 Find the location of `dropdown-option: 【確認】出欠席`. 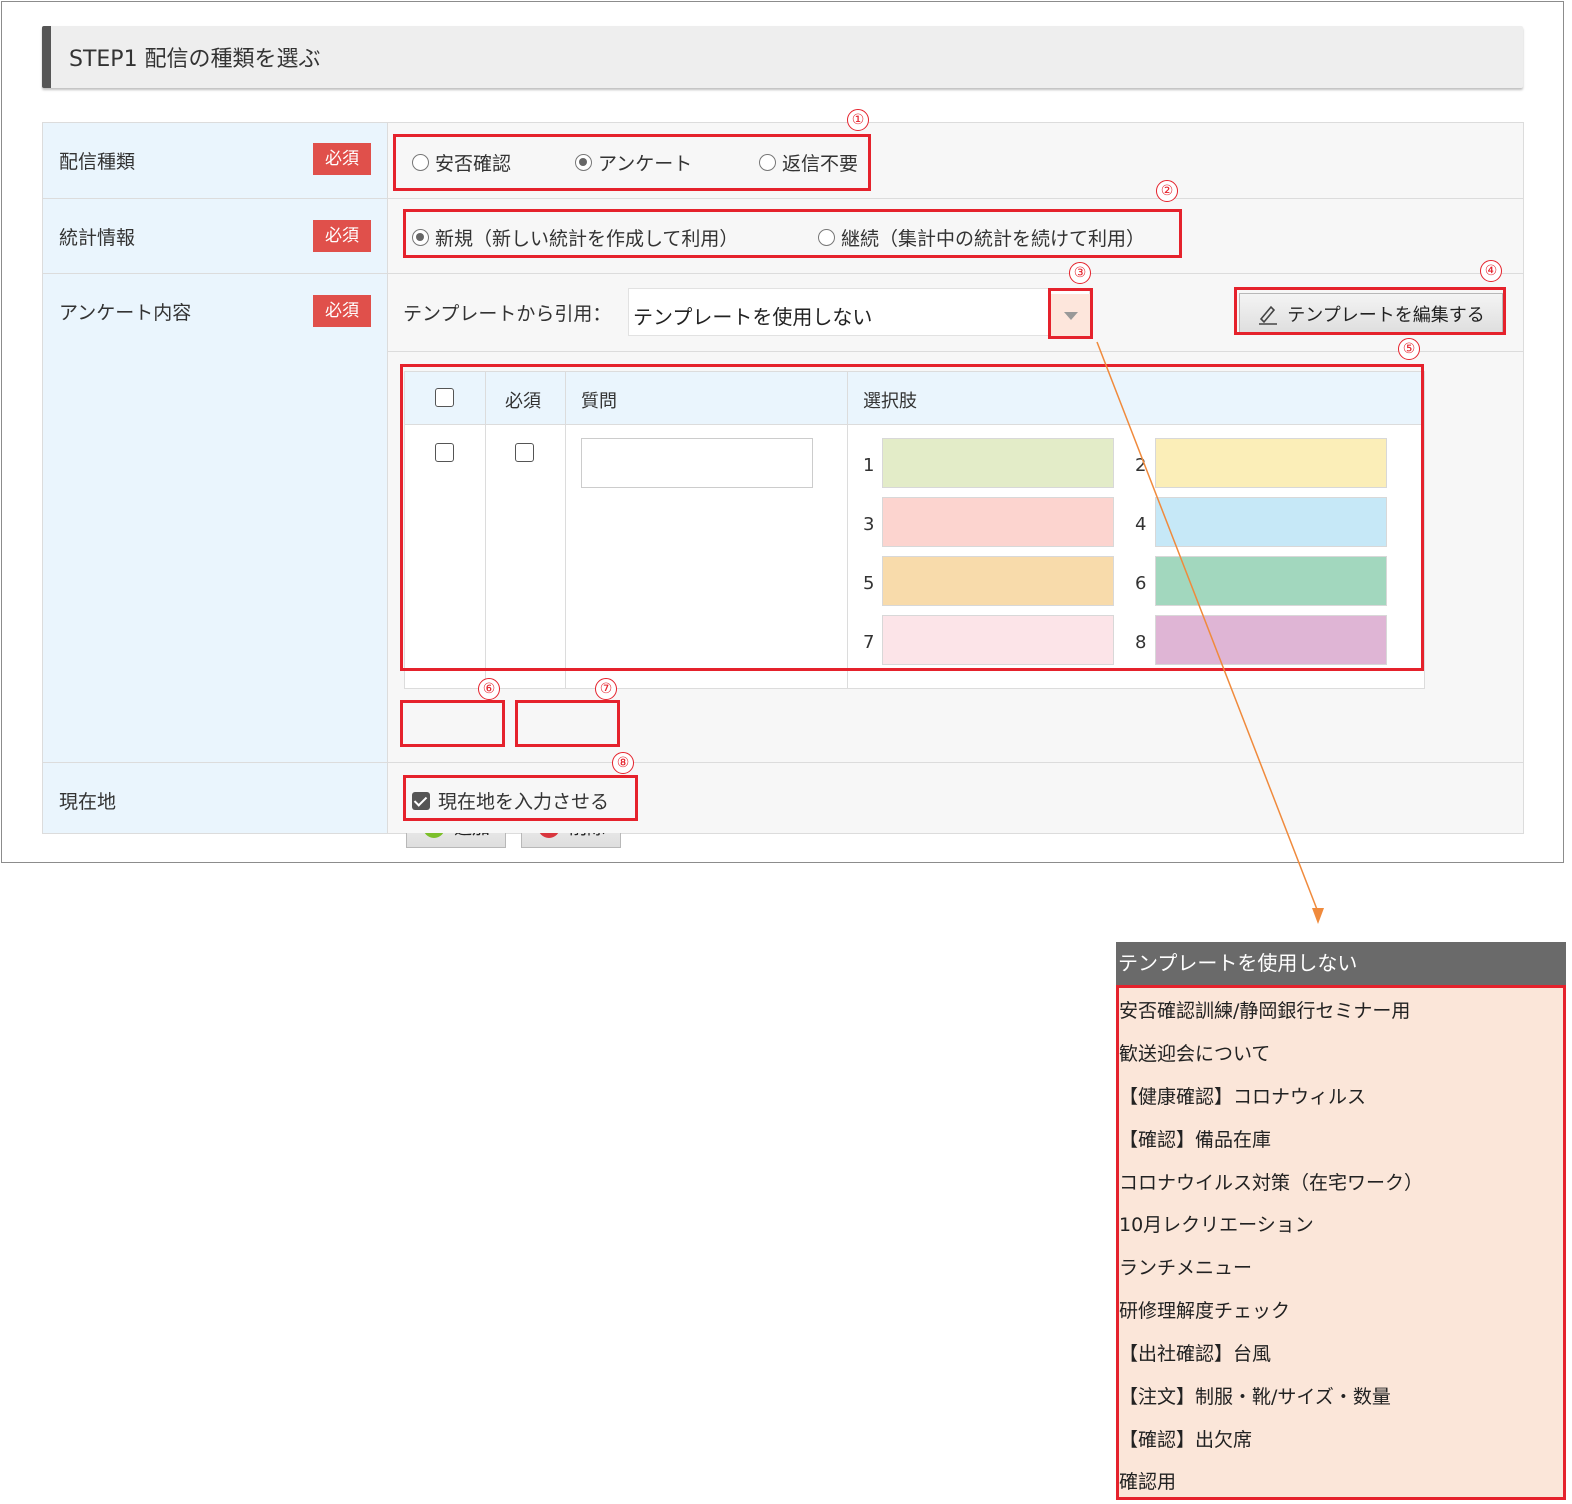

dropdown-option: 【確認】出欠席 is located at coordinates (1185, 1438).